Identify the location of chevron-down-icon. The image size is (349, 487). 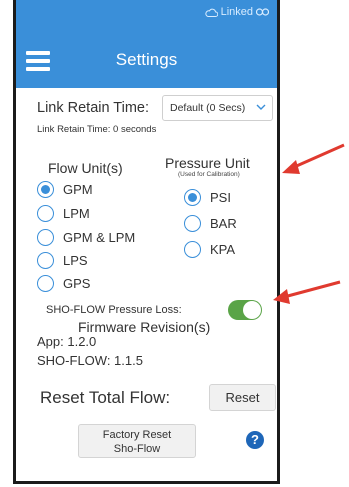
(261, 107).